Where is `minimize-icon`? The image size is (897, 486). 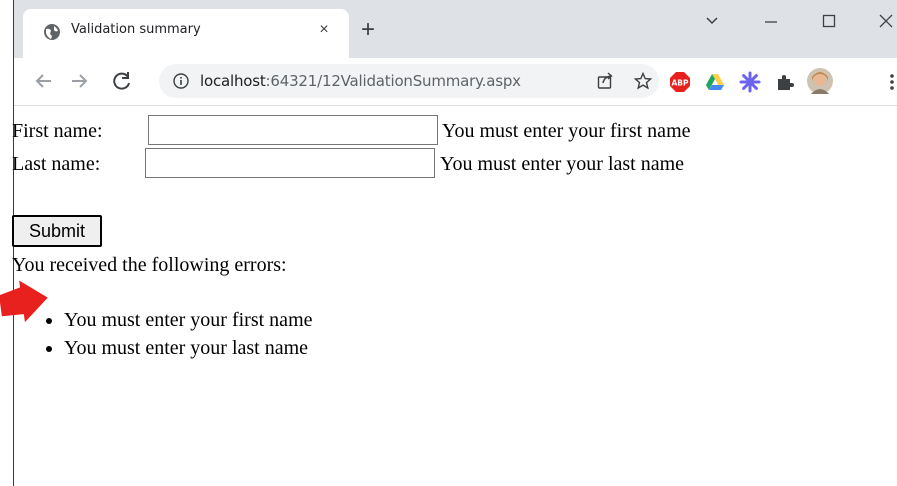 minimize-icon is located at coordinates (771, 21).